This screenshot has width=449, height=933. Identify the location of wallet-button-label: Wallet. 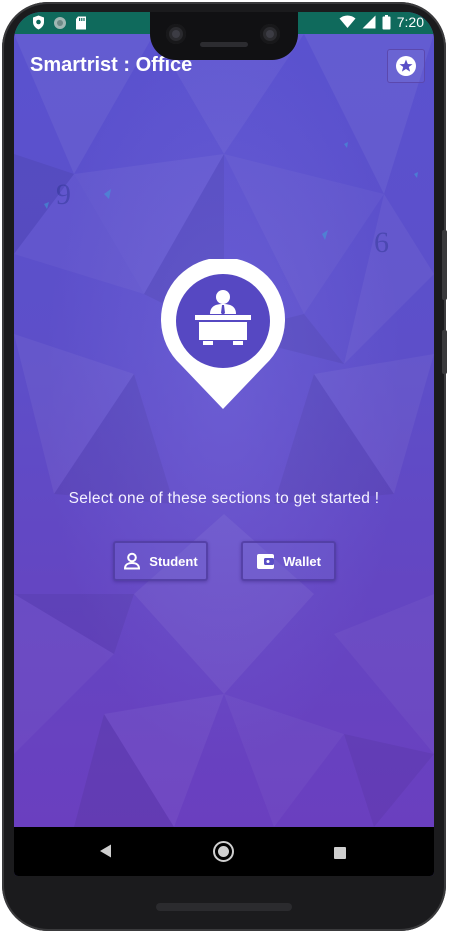
(302, 561).